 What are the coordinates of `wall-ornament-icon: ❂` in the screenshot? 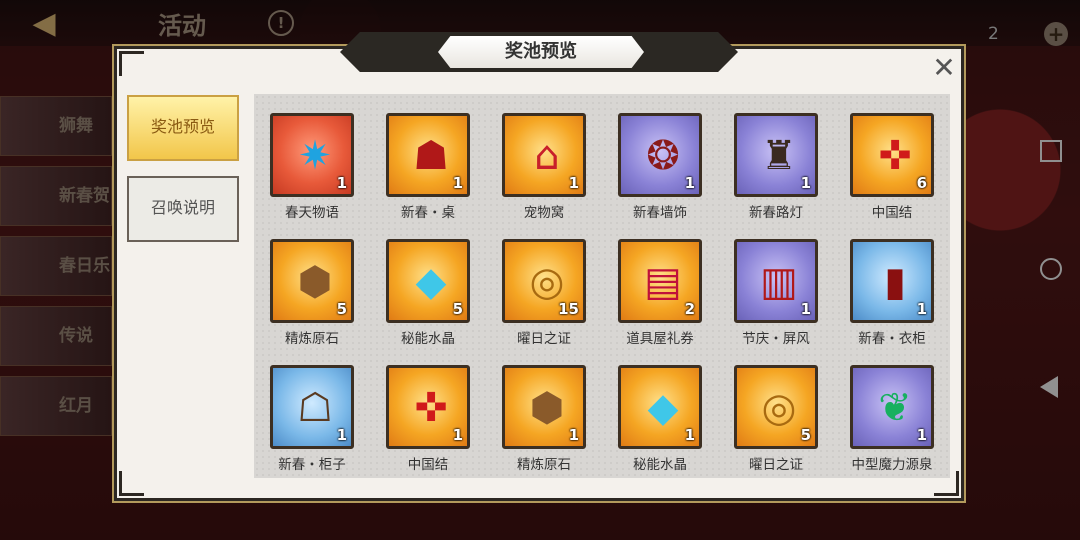 It's located at (663, 156).